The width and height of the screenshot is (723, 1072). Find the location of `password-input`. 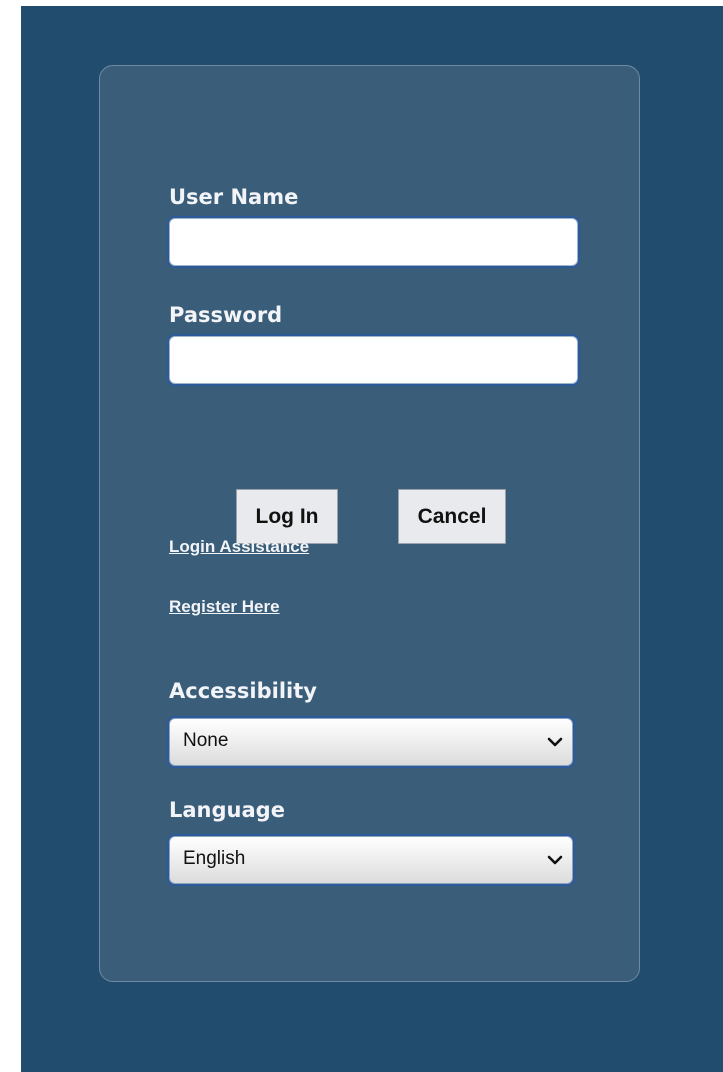

password-input is located at coordinates (373, 360).